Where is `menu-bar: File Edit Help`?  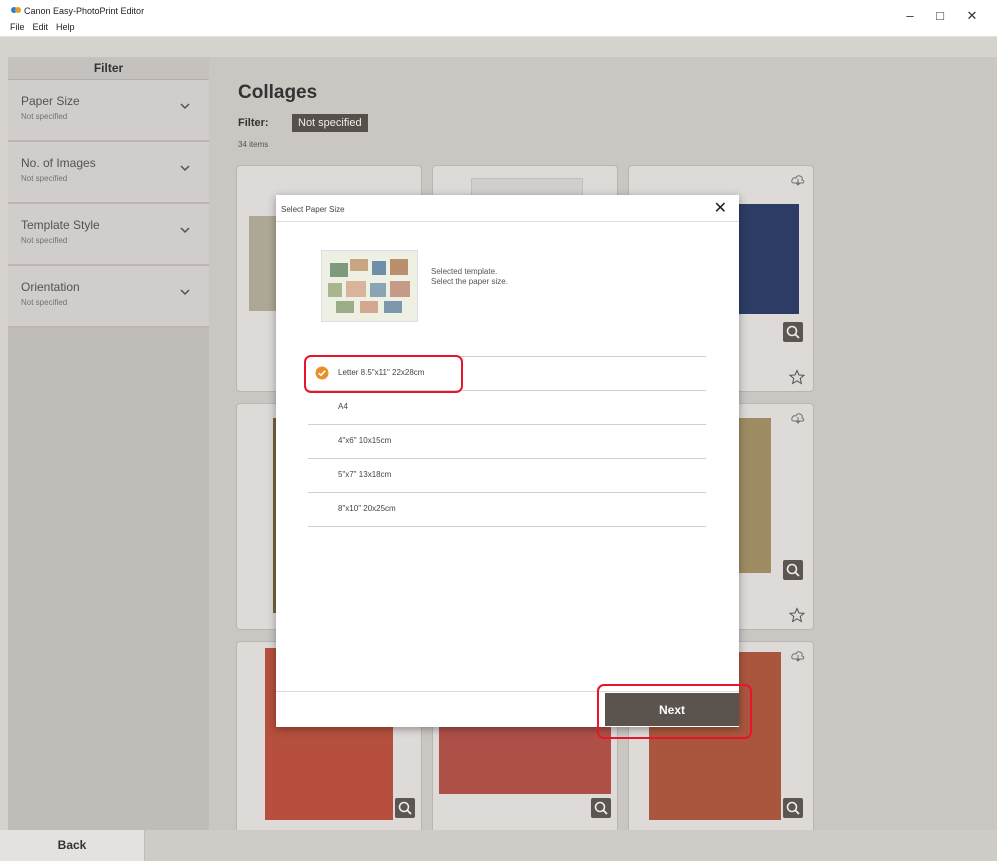
menu-bar: File Edit Help is located at coordinates (42, 27).